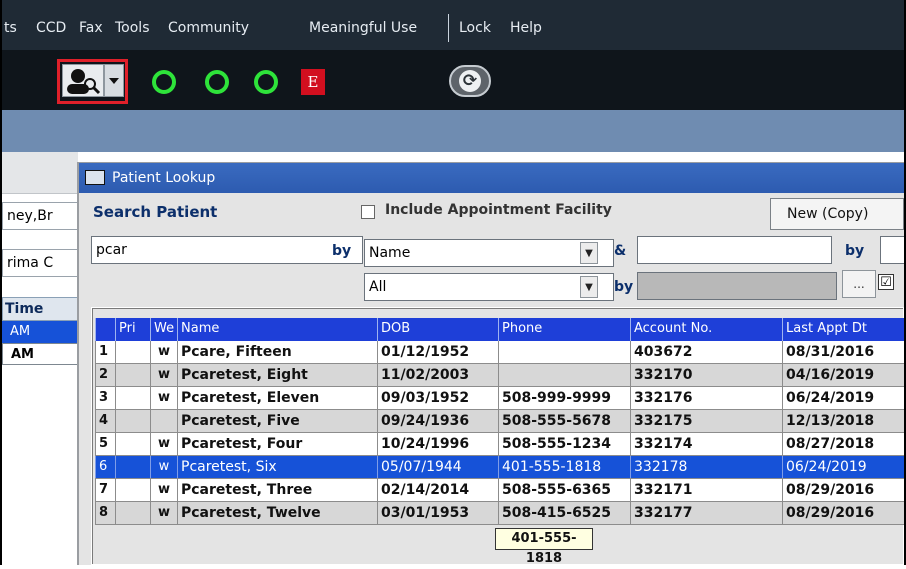  I want to click on new-copy-button: New (Copy), so click(837, 214).